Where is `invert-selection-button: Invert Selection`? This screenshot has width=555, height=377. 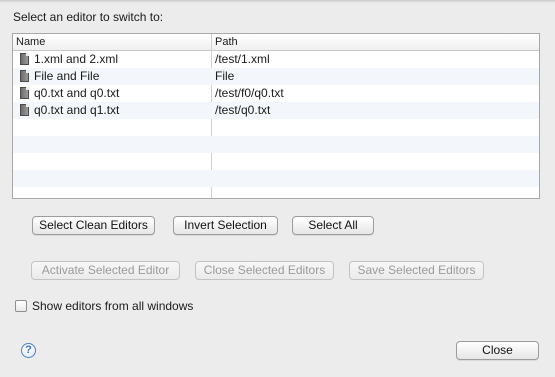 invert-selection-button: Invert Selection is located at coordinates (225, 225).